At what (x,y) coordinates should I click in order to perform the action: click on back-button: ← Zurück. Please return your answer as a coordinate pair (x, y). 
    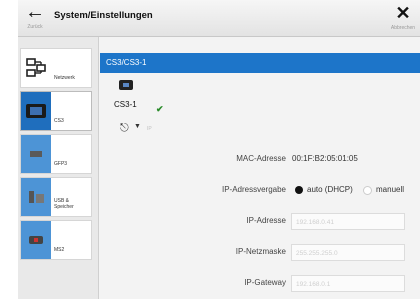
    Looking at the image, I should click on (35, 18).